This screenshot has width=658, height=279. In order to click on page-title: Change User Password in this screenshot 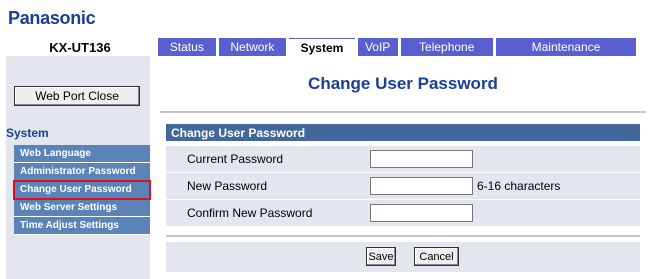, I will do `click(403, 83)`.